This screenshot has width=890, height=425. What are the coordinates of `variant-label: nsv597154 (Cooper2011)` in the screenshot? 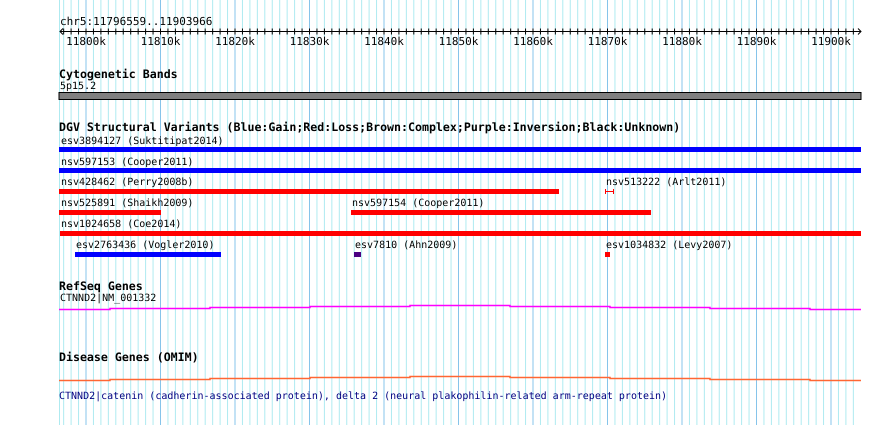 It's located at (418, 203).